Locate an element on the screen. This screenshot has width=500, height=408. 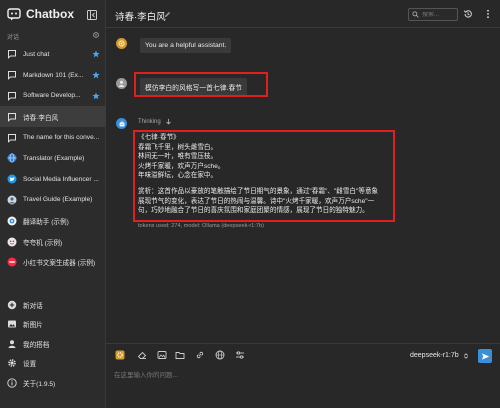
send-icon is located at coordinates (485, 356).